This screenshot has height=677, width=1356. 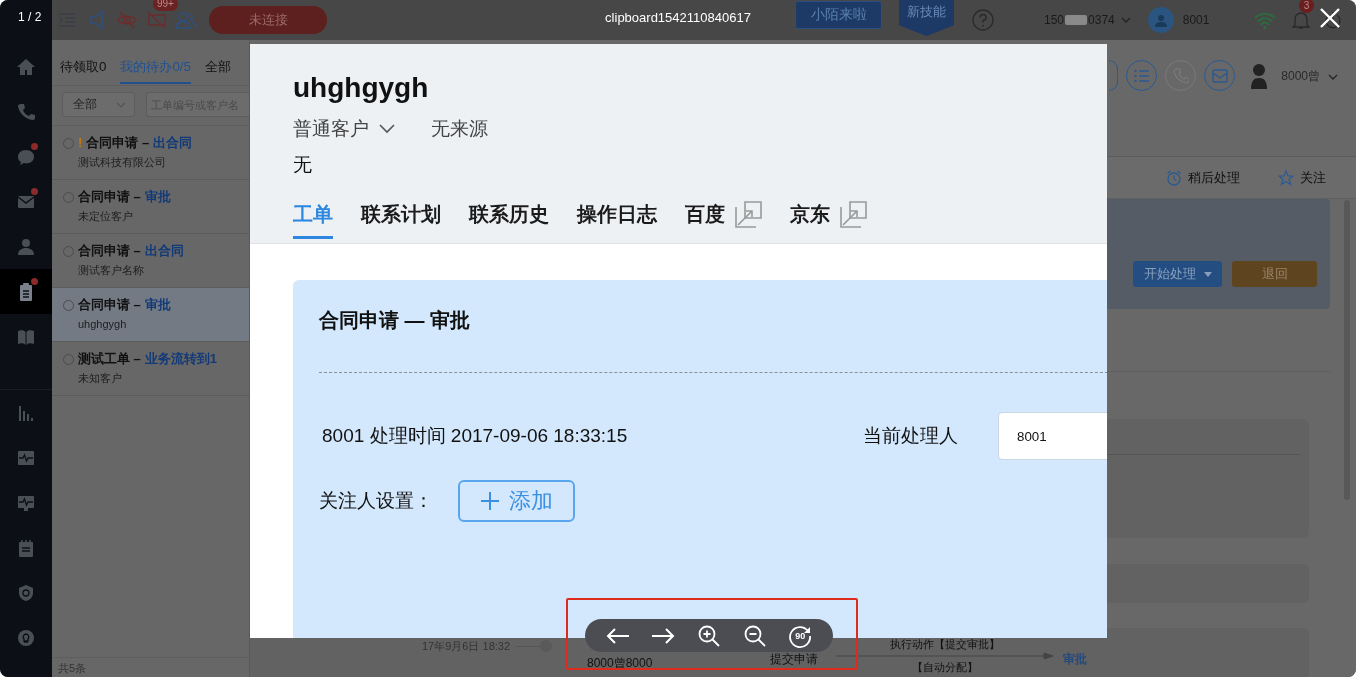 I want to click on urgent-exclamation-text: !, so click(x=80, y=143).